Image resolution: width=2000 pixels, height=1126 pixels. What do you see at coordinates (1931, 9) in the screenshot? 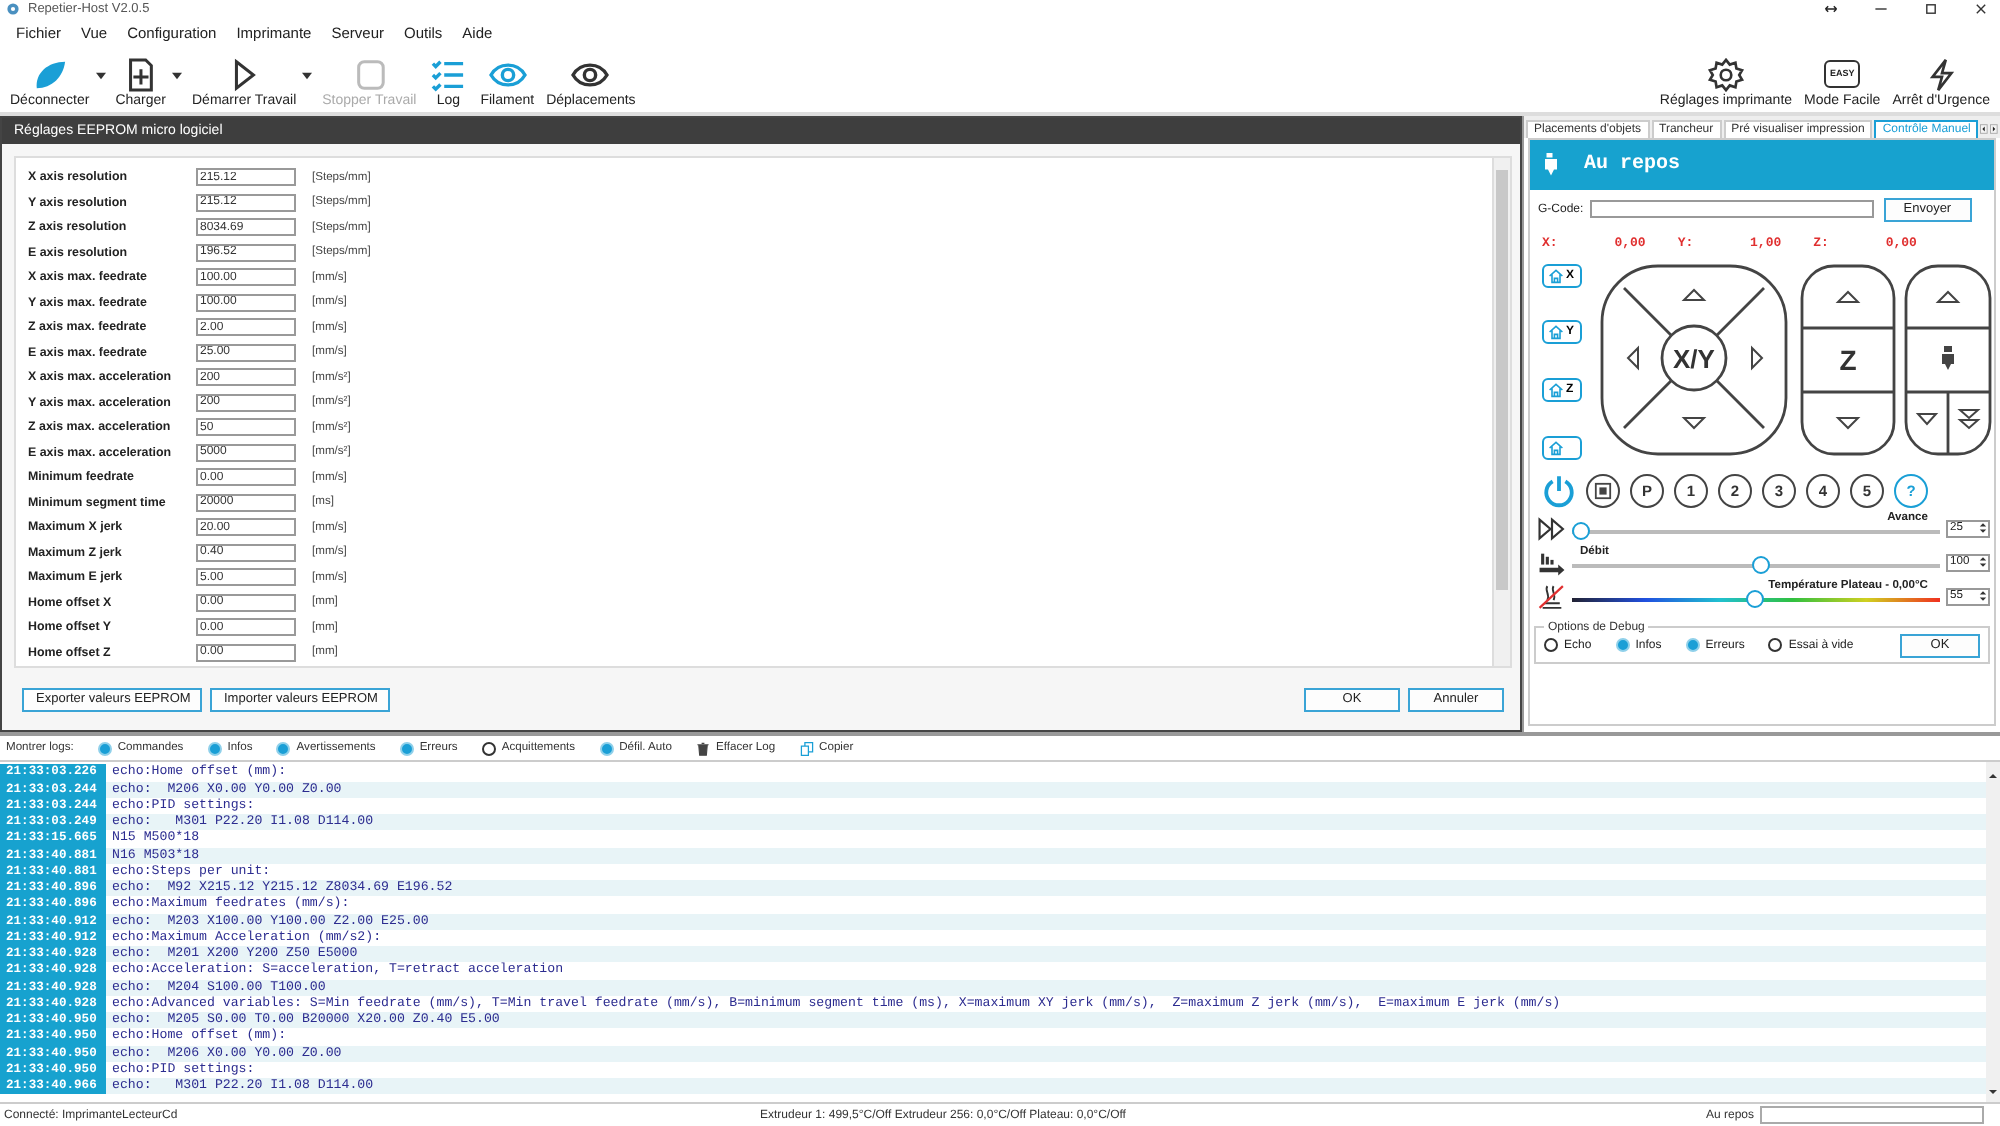
I see `maximize-icon` at bounding box center [1931, 9].